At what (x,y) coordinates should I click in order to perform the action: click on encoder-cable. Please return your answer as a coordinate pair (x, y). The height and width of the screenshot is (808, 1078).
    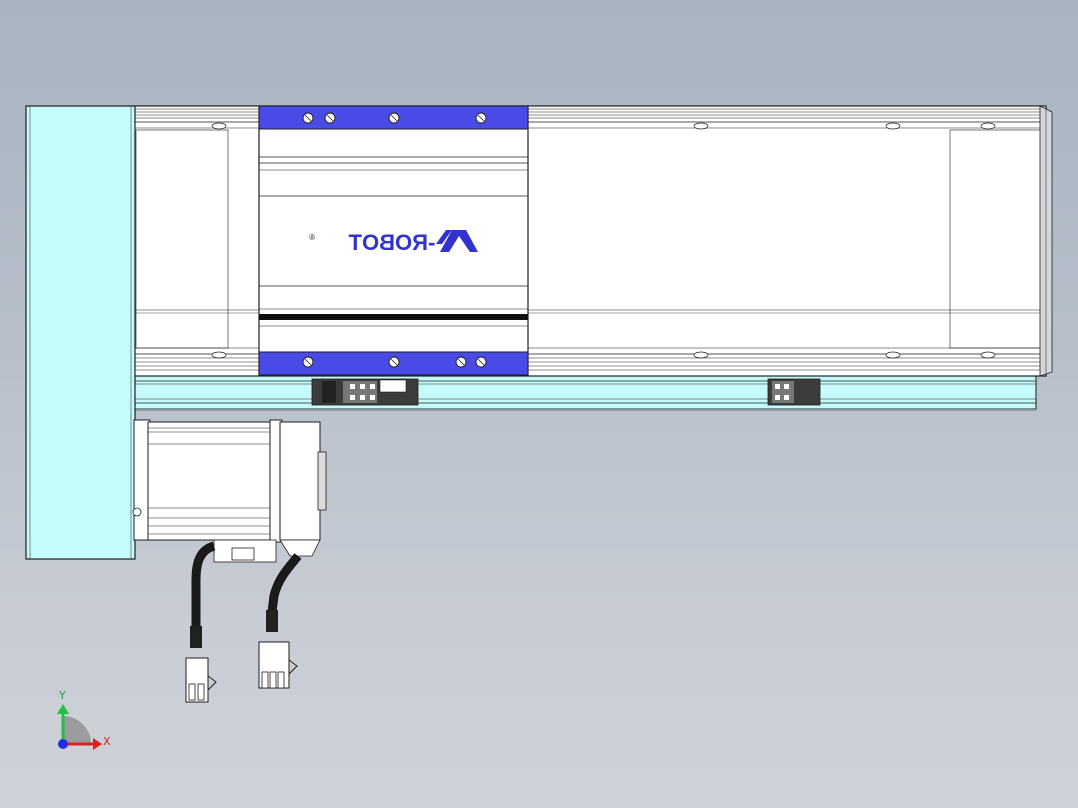
    Looking at the image, I should click on (280, 621).